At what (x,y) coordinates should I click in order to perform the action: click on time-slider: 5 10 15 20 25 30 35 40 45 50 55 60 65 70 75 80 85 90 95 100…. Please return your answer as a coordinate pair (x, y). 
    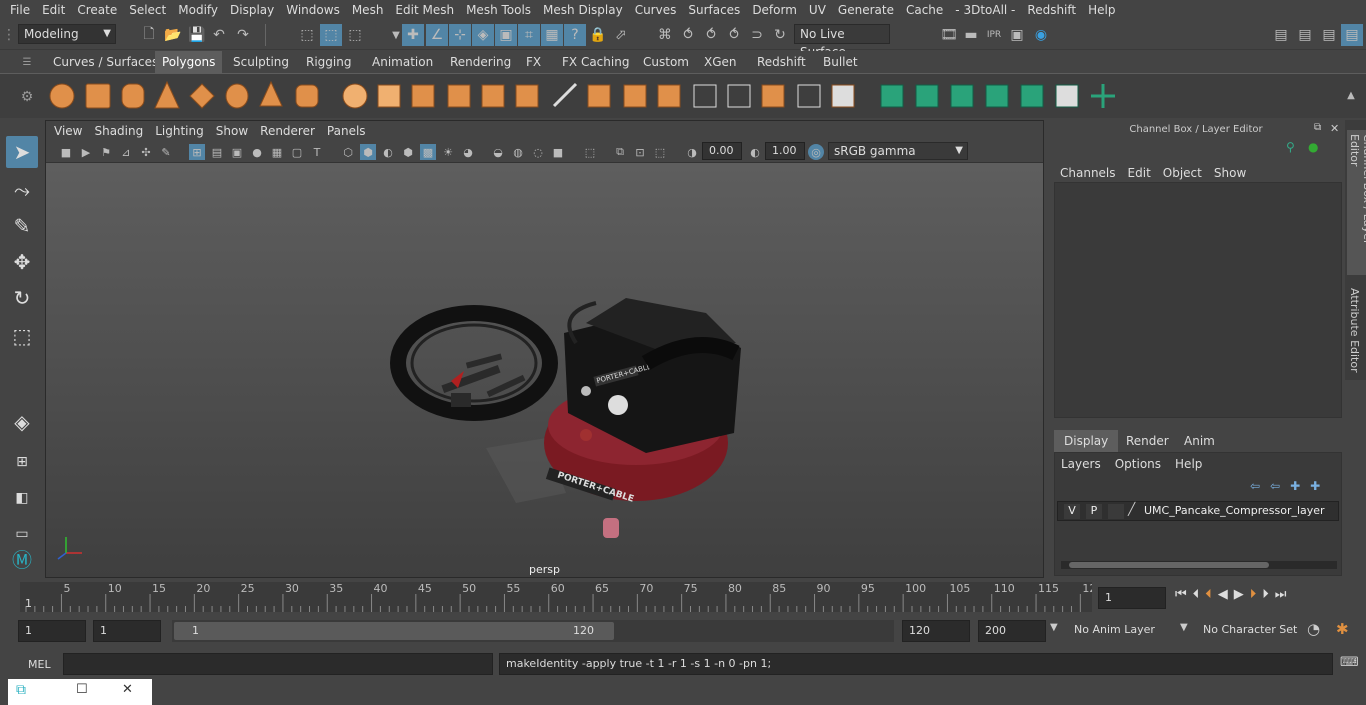
    Looking at the image, I should click on (683, 598).